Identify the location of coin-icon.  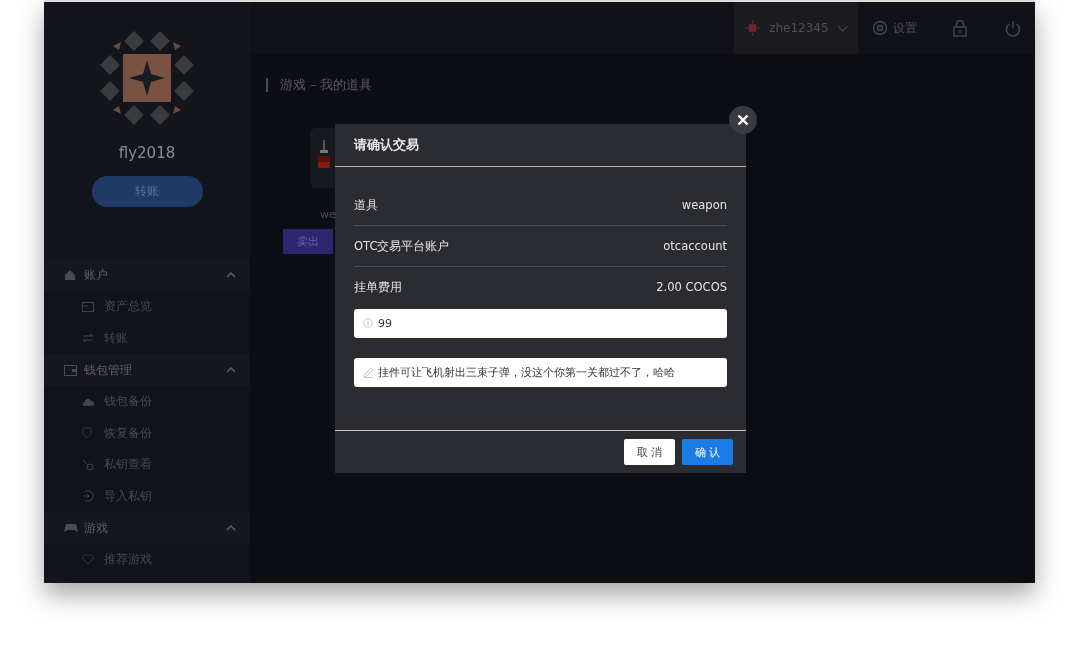
(368, 323).